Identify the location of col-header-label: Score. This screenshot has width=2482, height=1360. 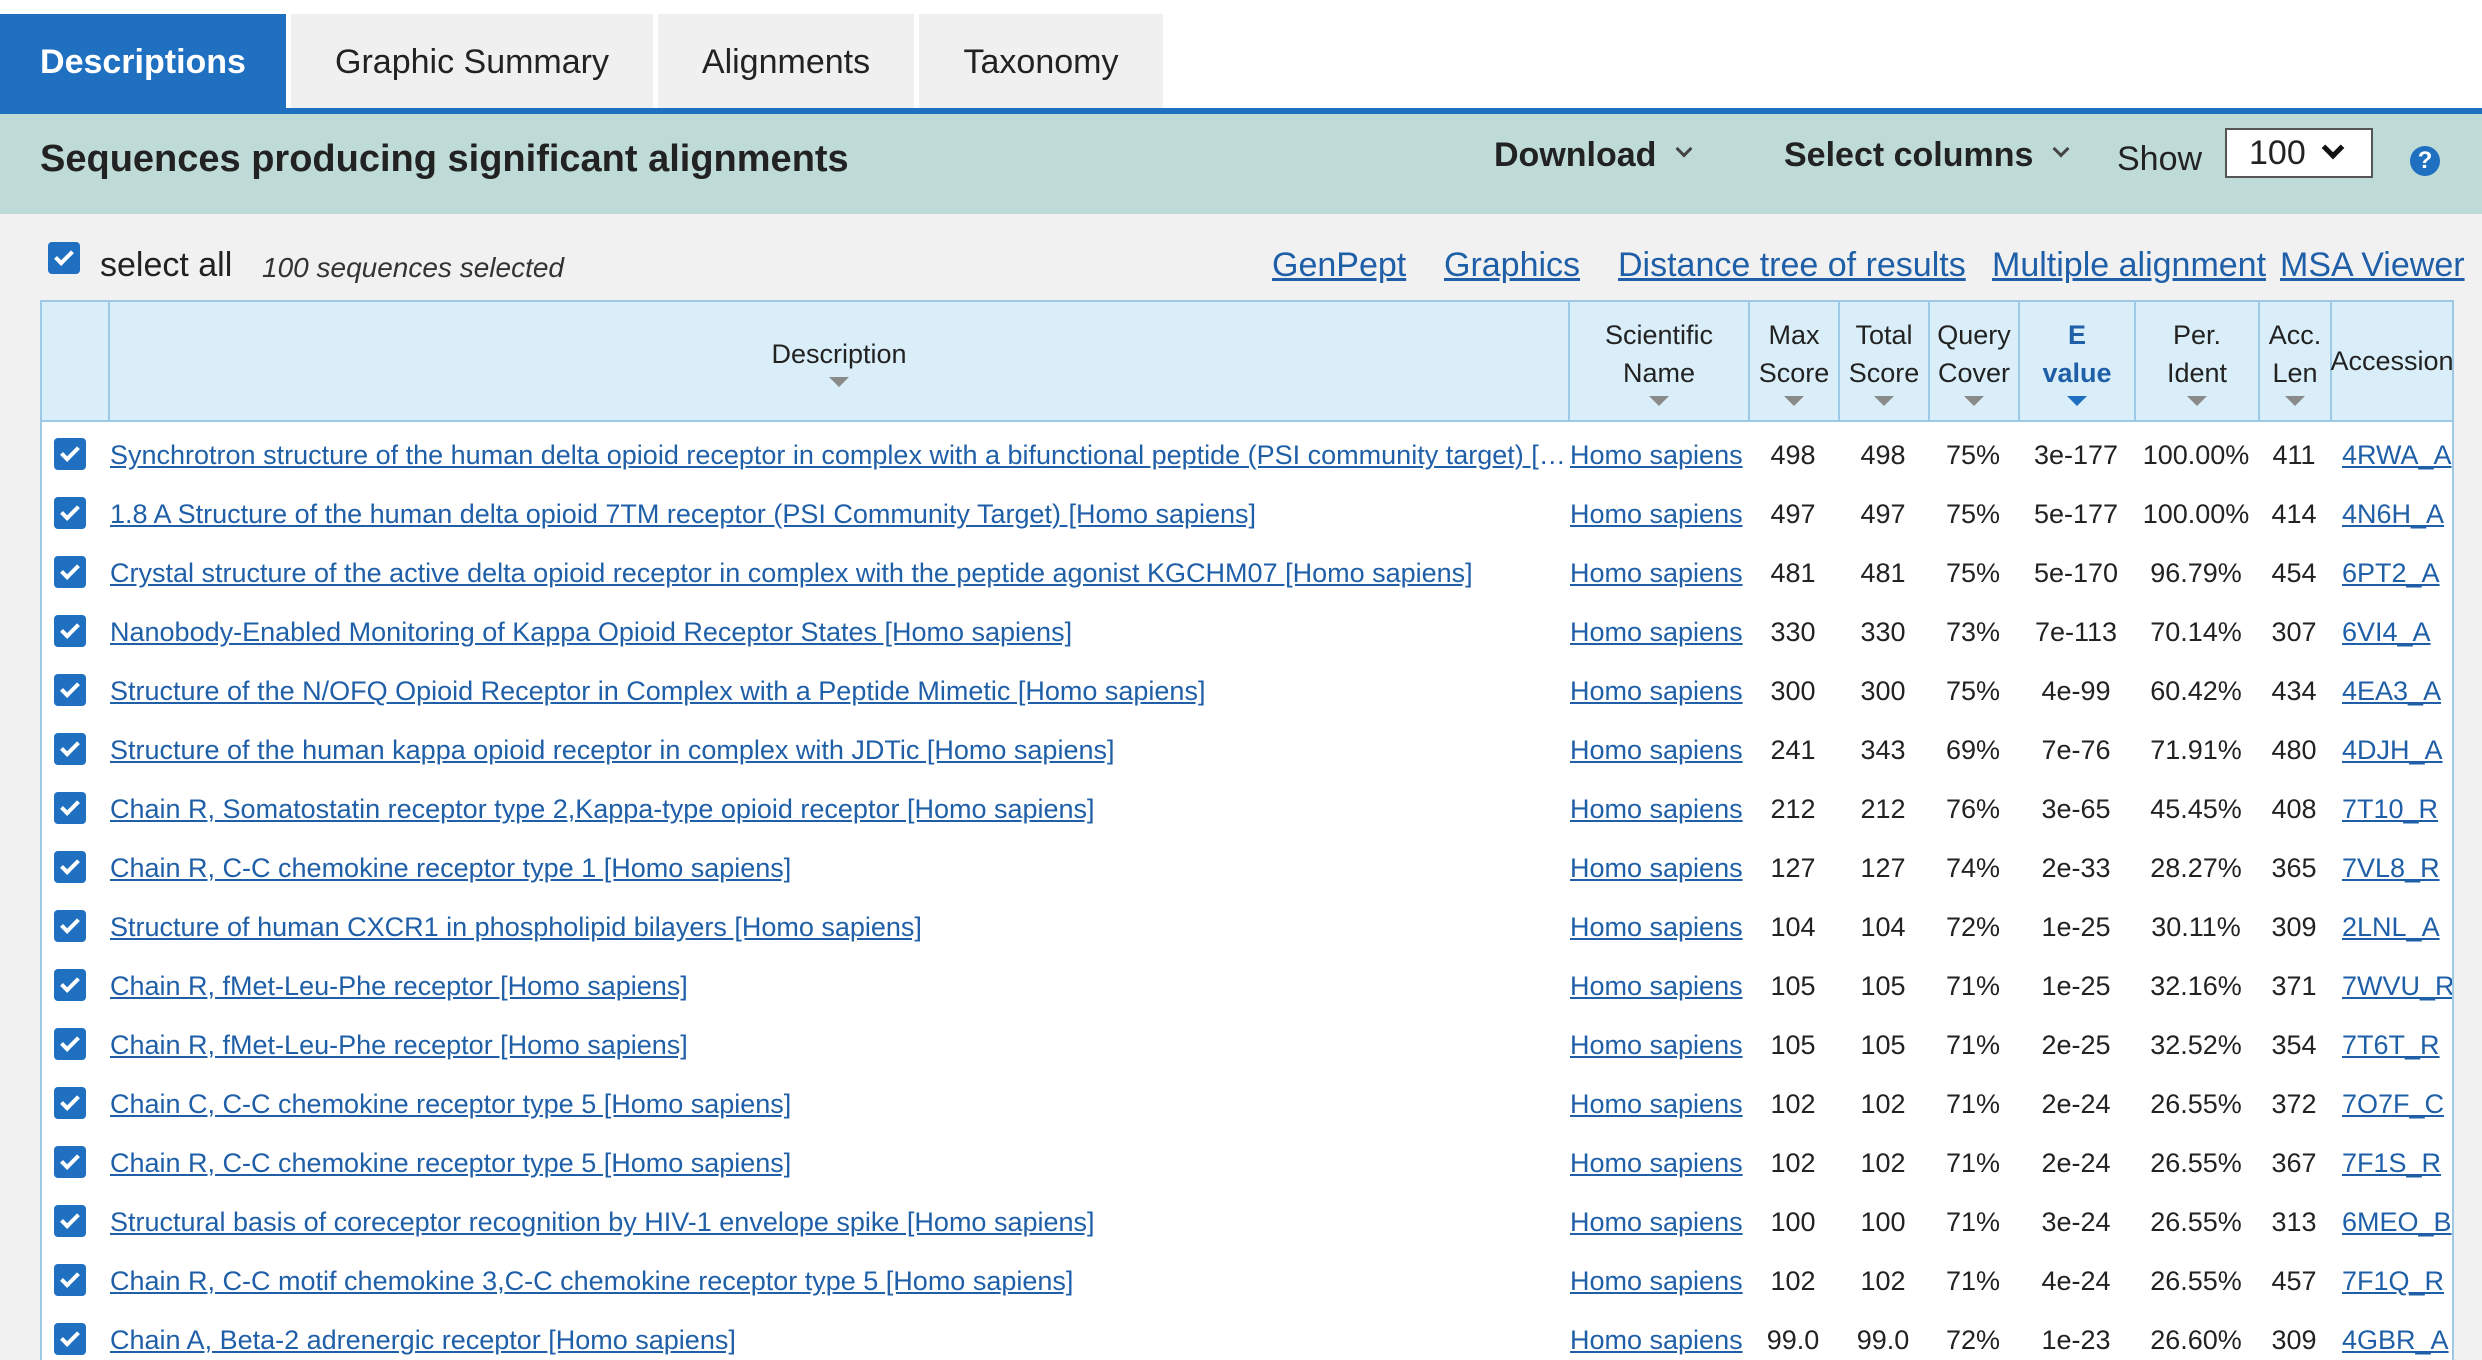
(1794, 373).